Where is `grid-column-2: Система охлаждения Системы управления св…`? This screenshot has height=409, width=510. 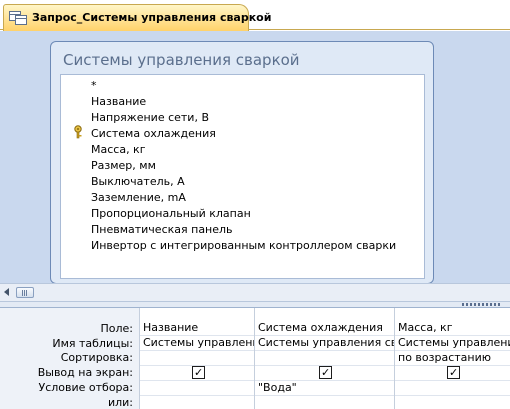
grid-column-2: Система охлаждения Системы управления св… is located at coordinates (325, 358).